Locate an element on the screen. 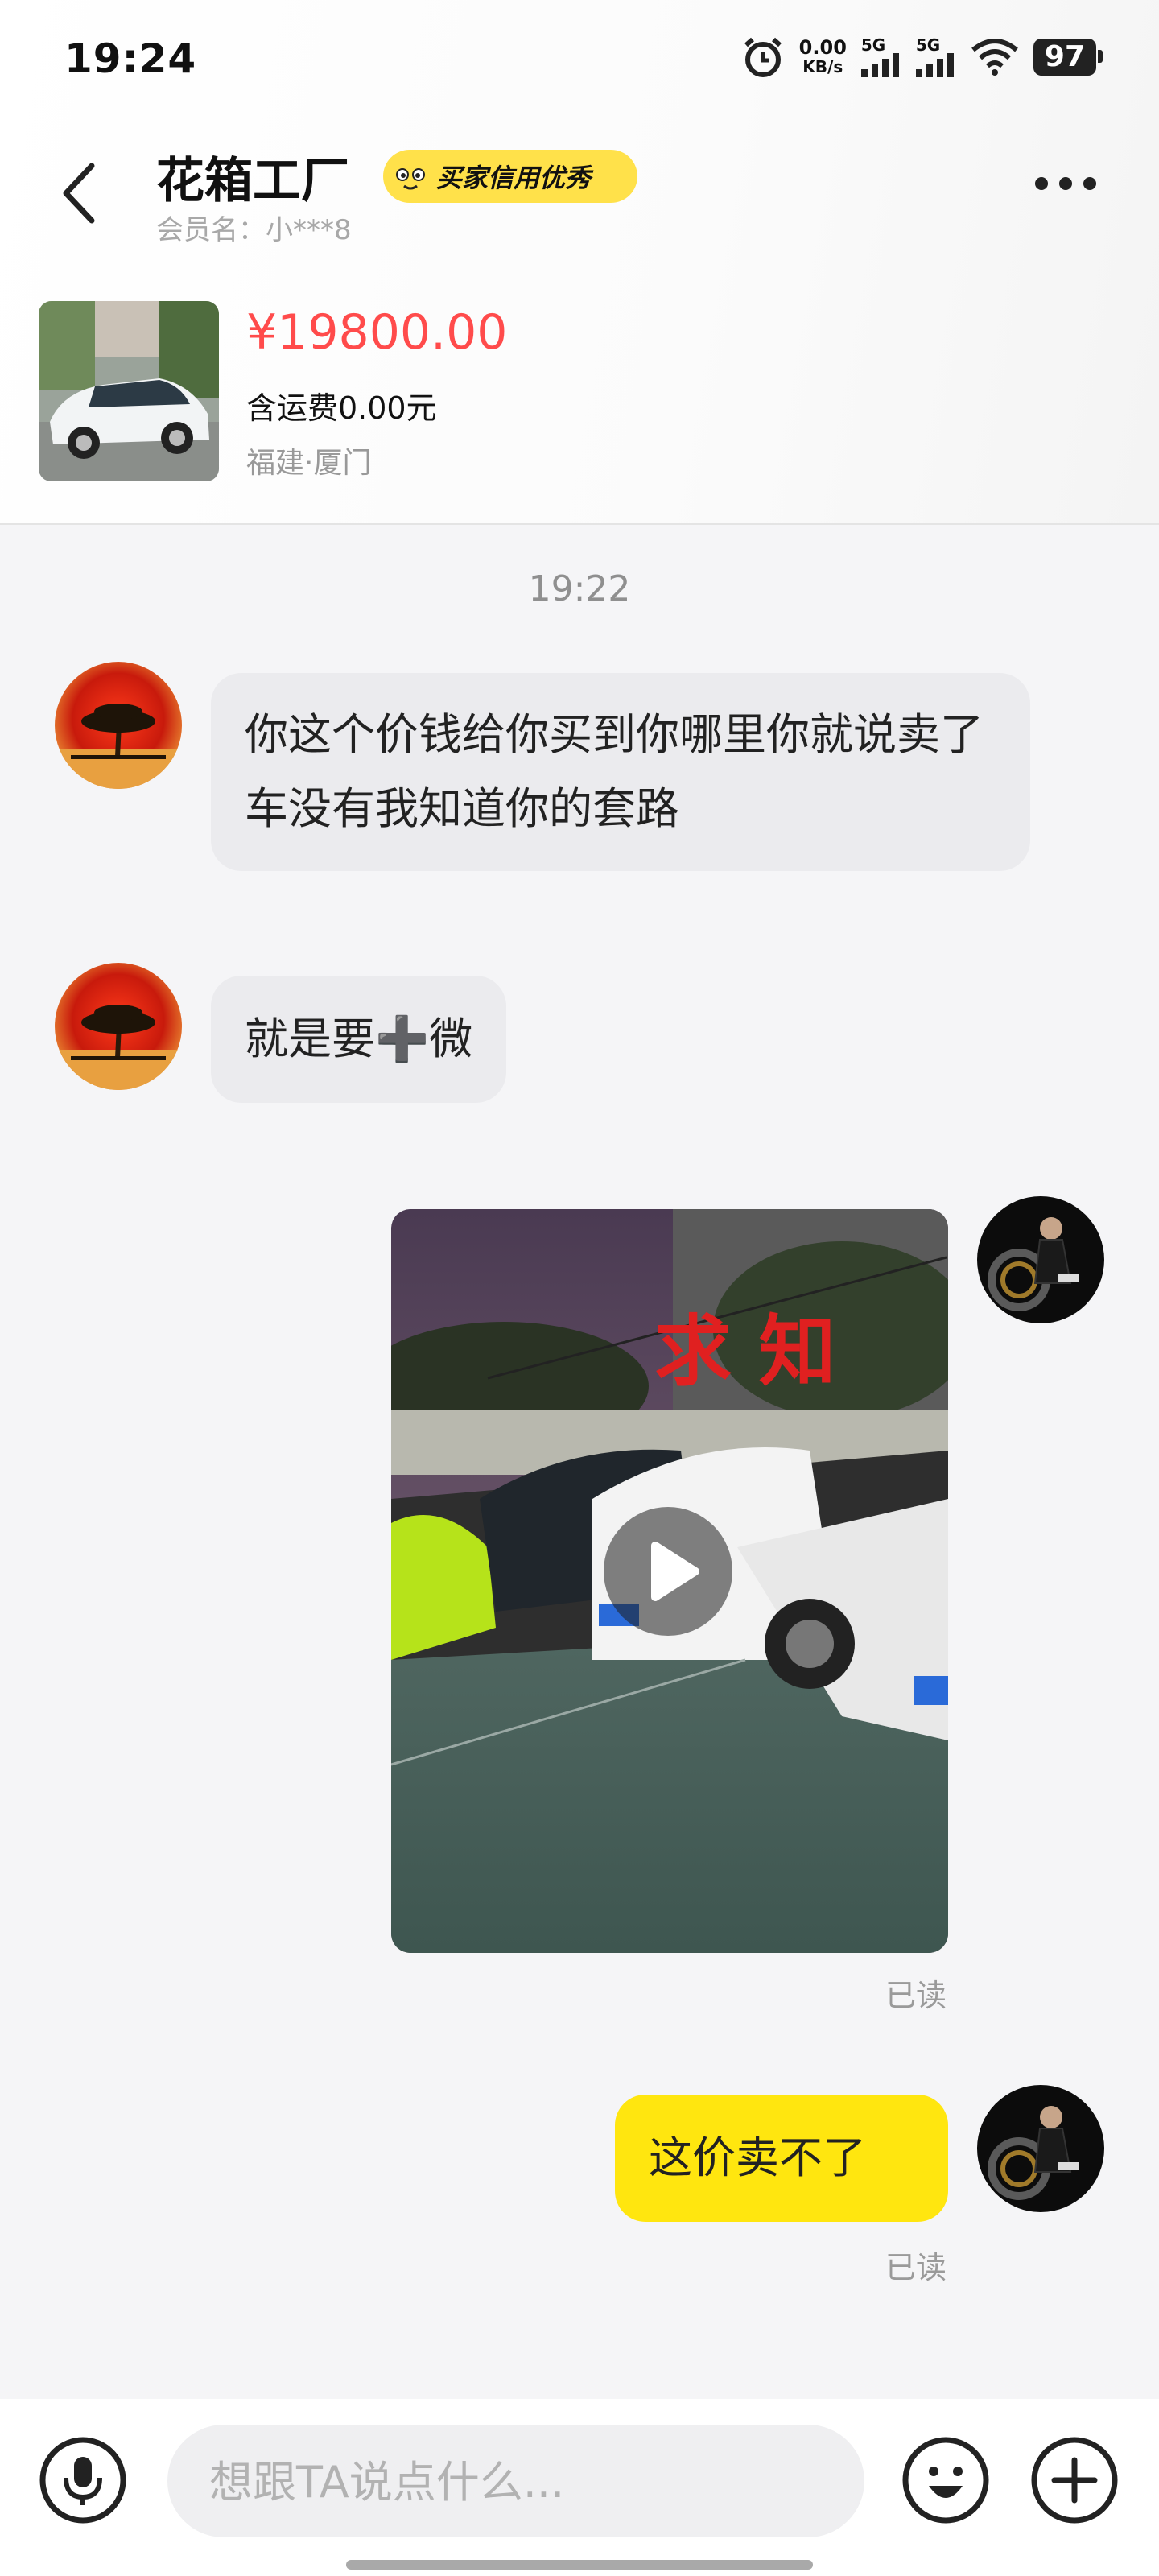 The width and height of the screenshot is (1159, 2576). product-location: 福建·厦门 is located at coordinates (309, 463).